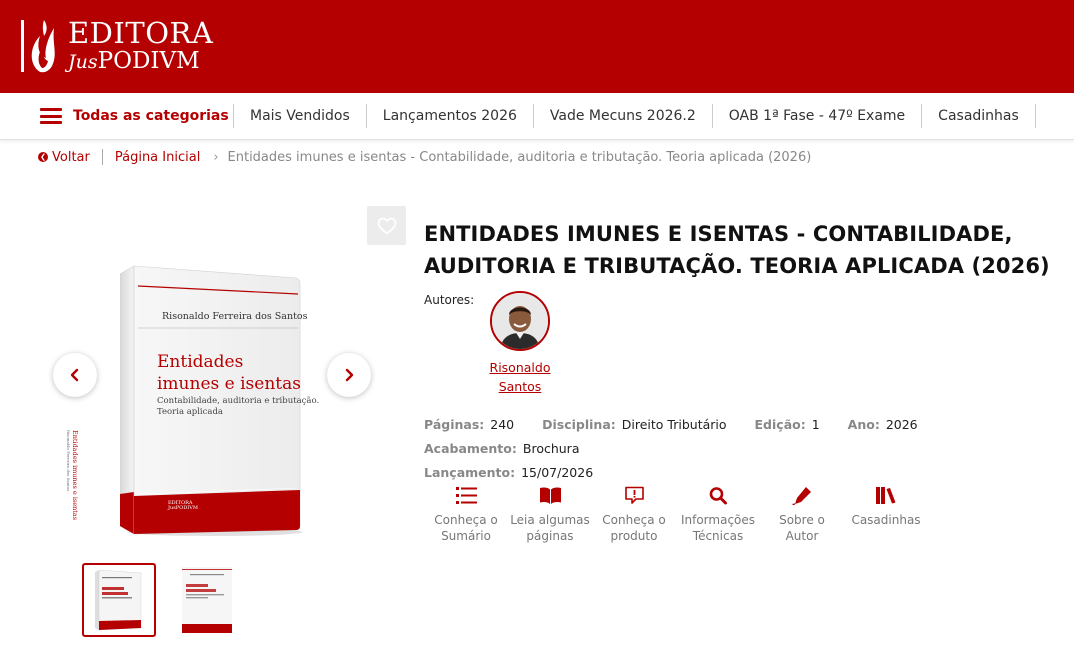  I want to click on spine-title: Entidades imunes e isentas, so click(75, 475).